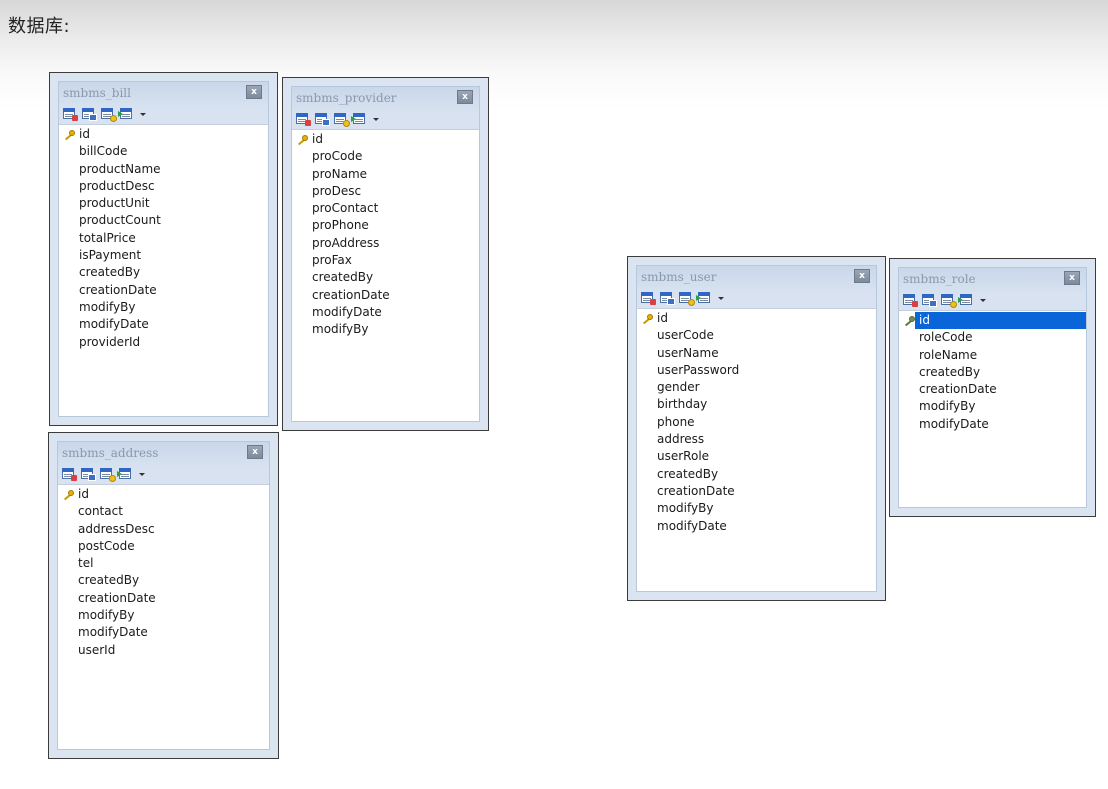  Describe the element at coordinates (992, 355) in the screenshot. I see `field-row: roleName` at that location.